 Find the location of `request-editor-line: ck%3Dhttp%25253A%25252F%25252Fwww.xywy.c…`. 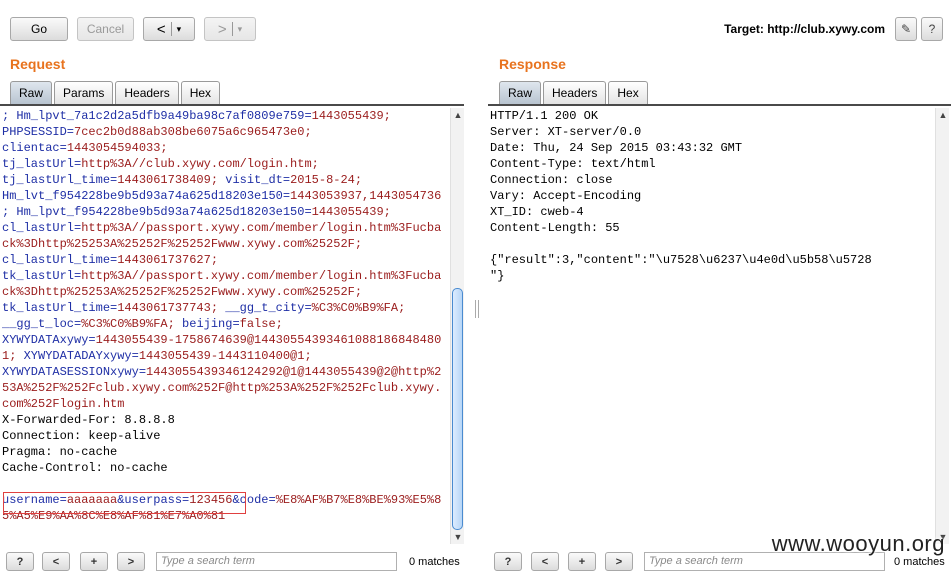

request-editor-line: ck%3Dhttp%25253A%25252F%25252Fwww.xywy.c… is located at coordinates (225, 292).